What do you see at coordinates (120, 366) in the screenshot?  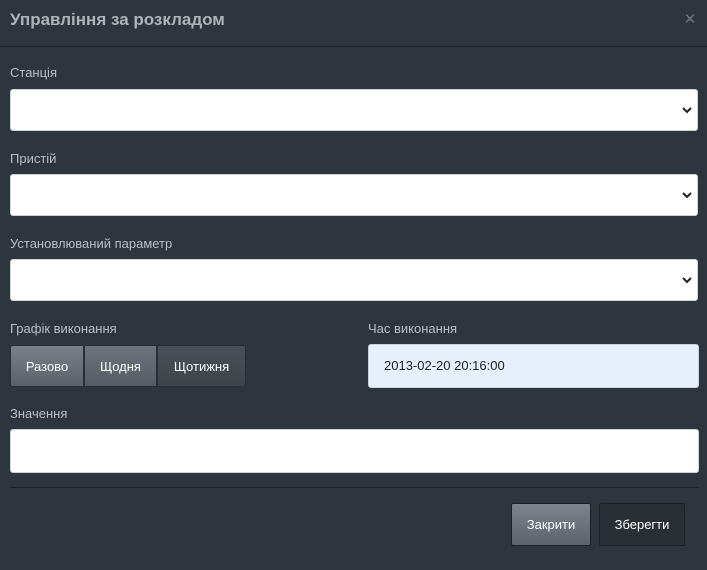 I see `schedule-daily-button: Щодня` at bounding box center [120, 366].